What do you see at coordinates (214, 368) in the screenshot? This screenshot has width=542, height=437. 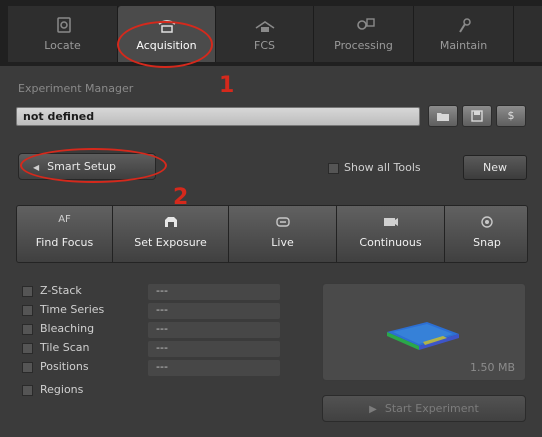 I see `positions-value: ---` at bounding box center [214, 368].